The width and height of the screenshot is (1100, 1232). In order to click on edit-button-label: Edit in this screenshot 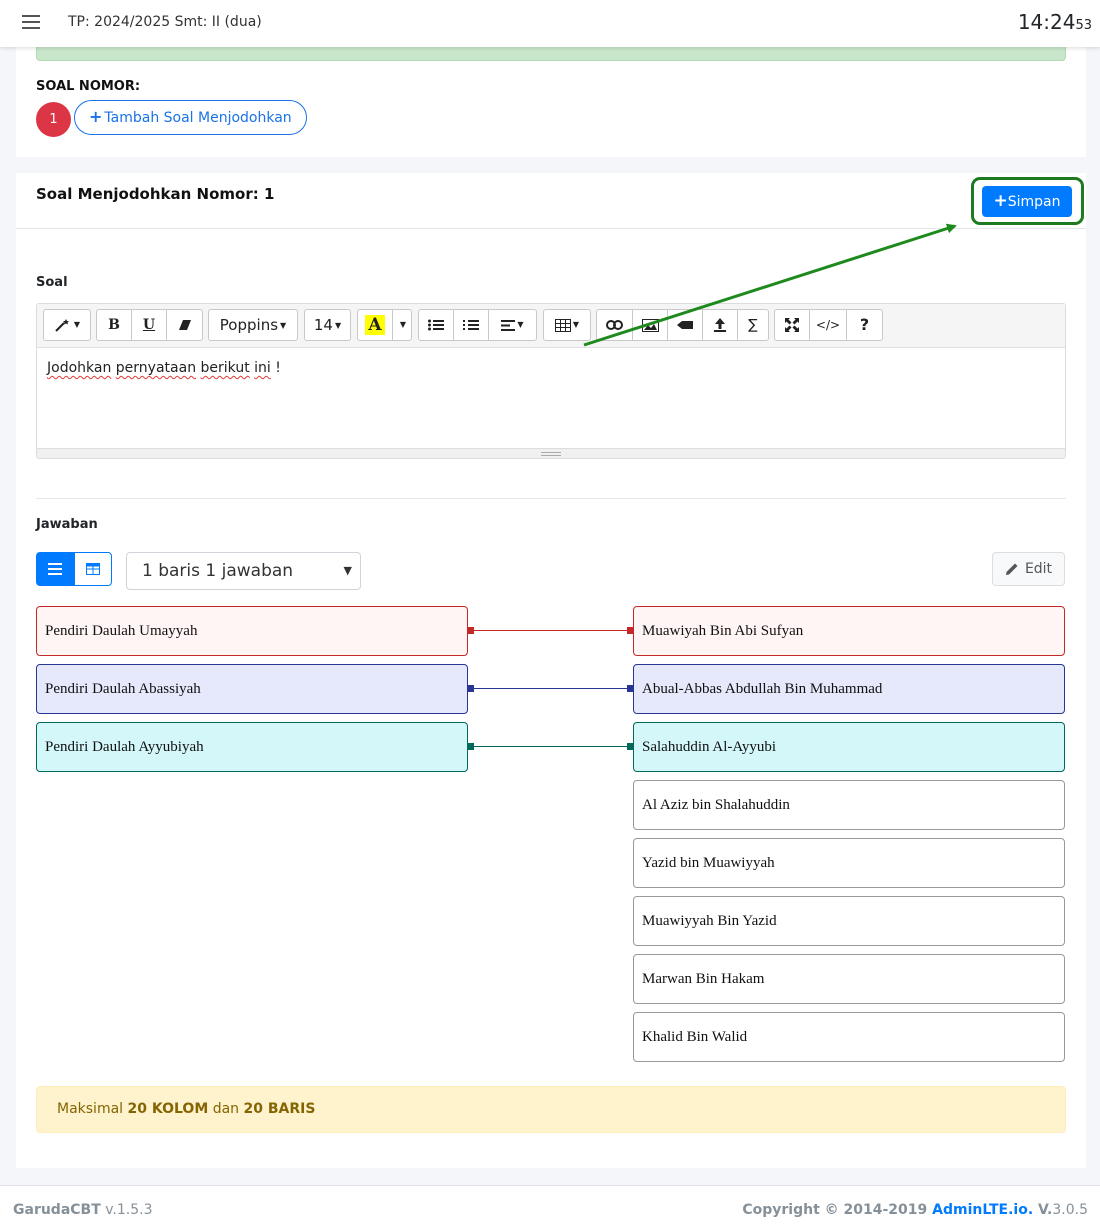, I will do `click(1038, 569)`.